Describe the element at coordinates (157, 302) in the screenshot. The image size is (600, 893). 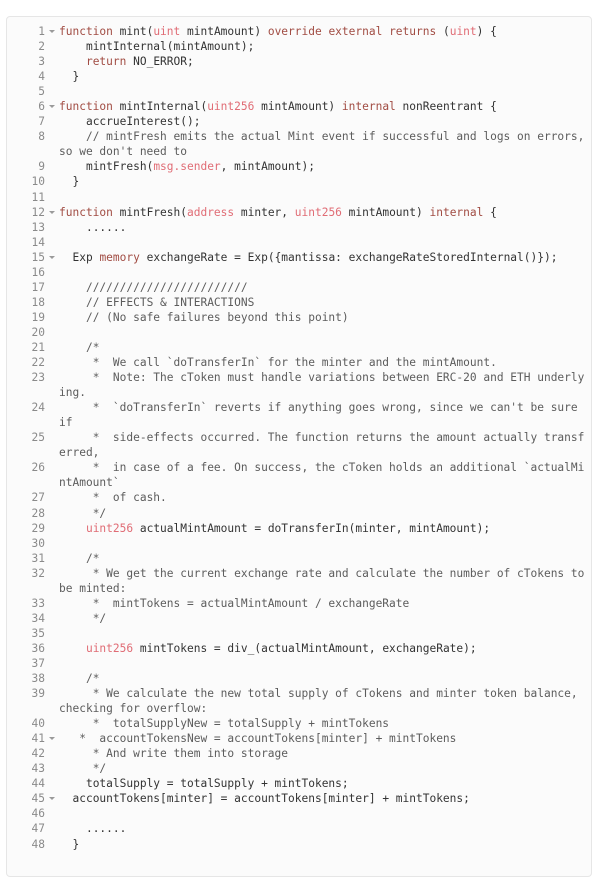
I see `token-cmt: // EFFECTS & INTERACTIONS` at that location.